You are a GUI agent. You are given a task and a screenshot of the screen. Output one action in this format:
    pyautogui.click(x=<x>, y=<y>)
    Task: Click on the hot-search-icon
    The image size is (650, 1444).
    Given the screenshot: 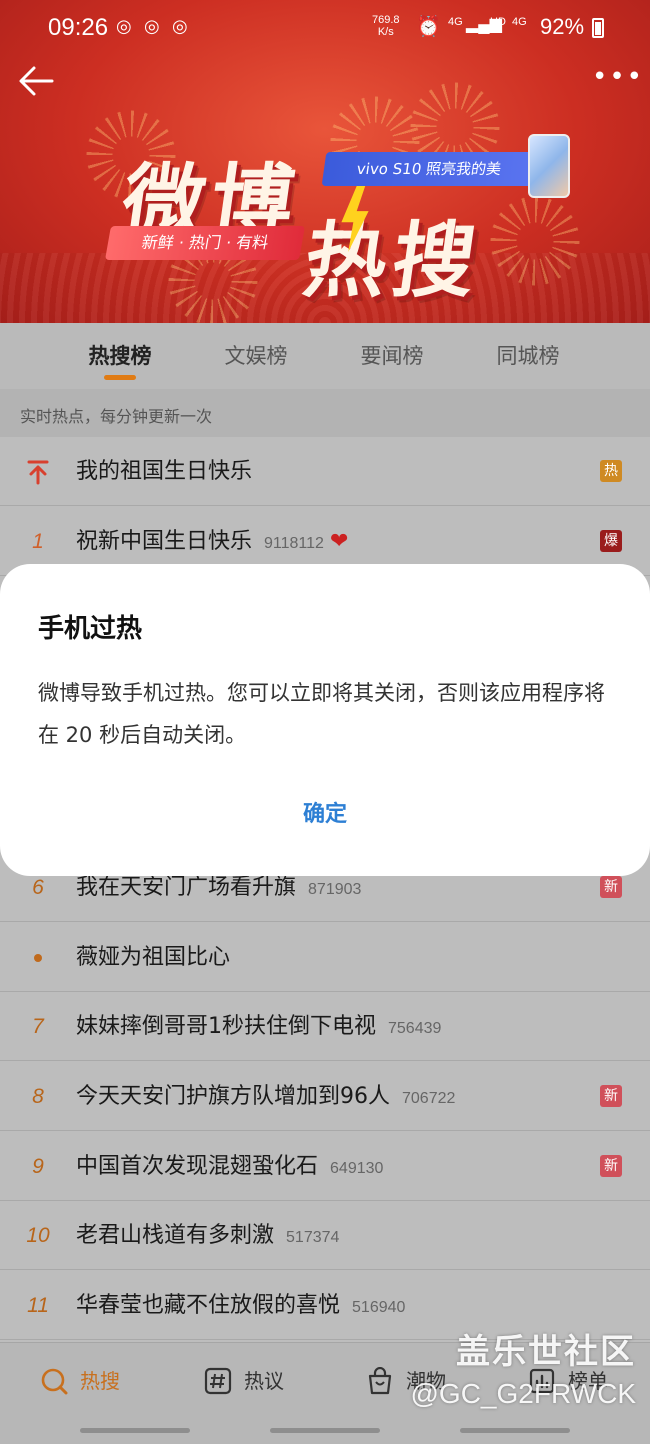 What is the action you would take?
    pyautogui.click(x=54, y=1381)
    